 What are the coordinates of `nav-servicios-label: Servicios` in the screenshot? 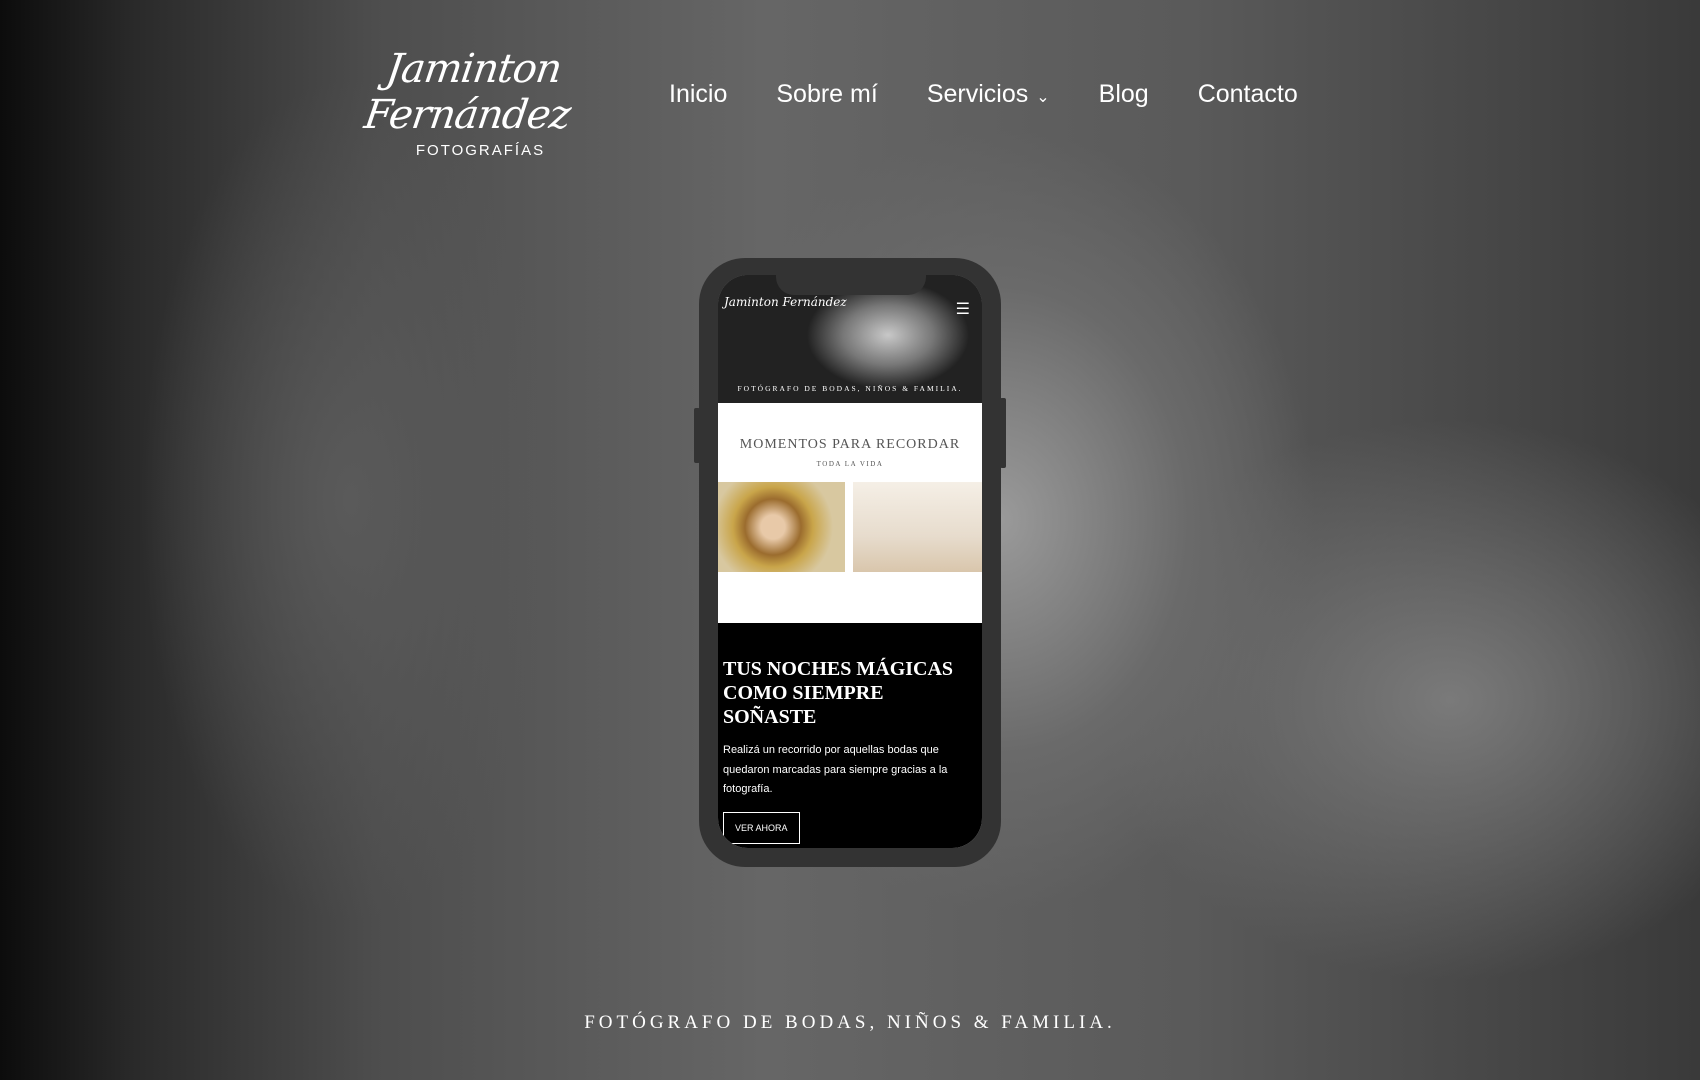 It's located at (977, 94).